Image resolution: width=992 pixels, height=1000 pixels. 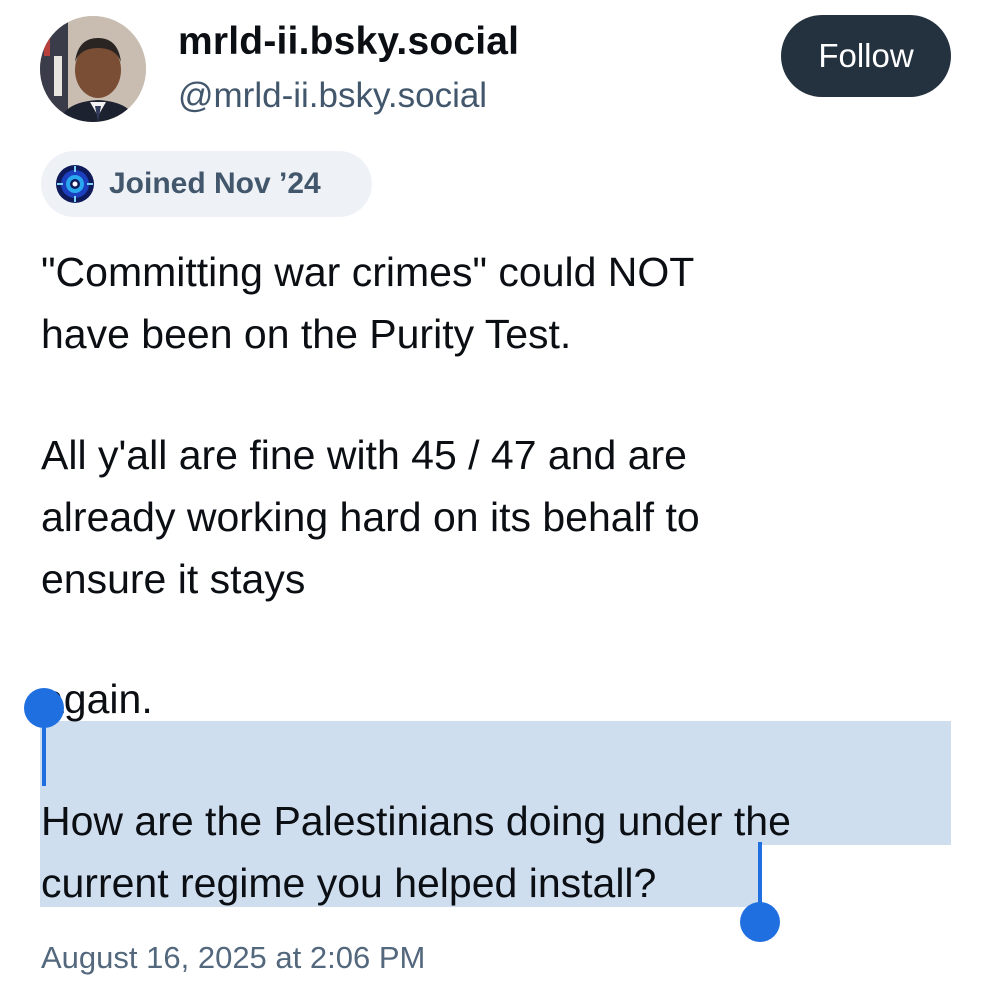 What do you see at coordinates (215, 183) in the screenshot?
I see `joined-date-label: Joined Nov ’24` at bounding box center [215, 183].